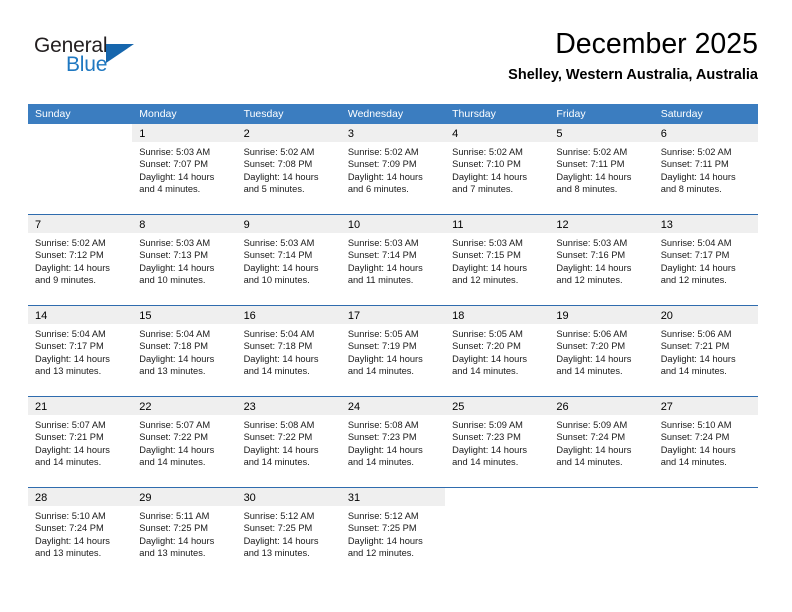 This screenshot has width=792, height=612. What do you see at coordinates (695, 255) in the screenshot?
I see `sunset-text: Sunset: 7:17 PM` at bounding box center [695, 255].